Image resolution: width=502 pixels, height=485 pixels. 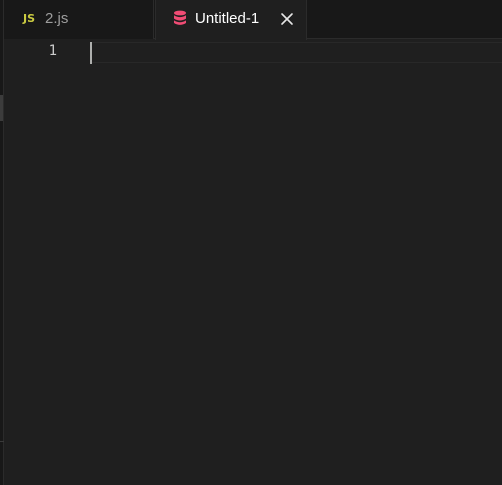 I want to click on current-line-highlight, so click(x=296, y=52).